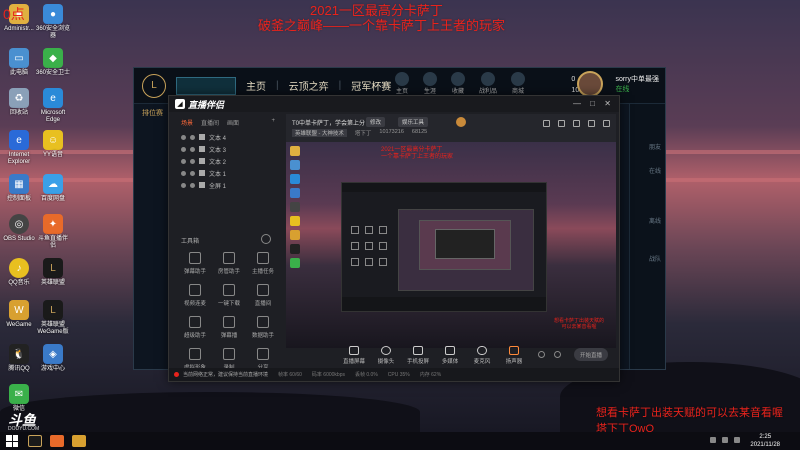  What do you see at coordinates (229, 263) in the screenshot?
I see `tool-room-admin: 房管助手` at bounding box center [229, 263].